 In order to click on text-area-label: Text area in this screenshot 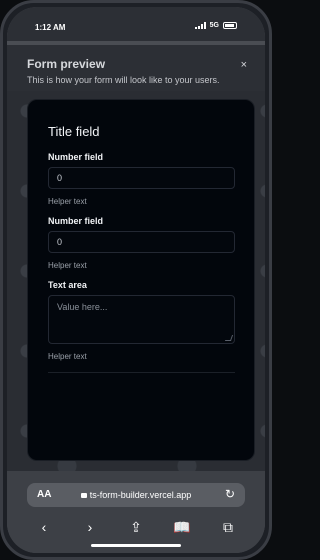, I will do `click(67, 285)`.